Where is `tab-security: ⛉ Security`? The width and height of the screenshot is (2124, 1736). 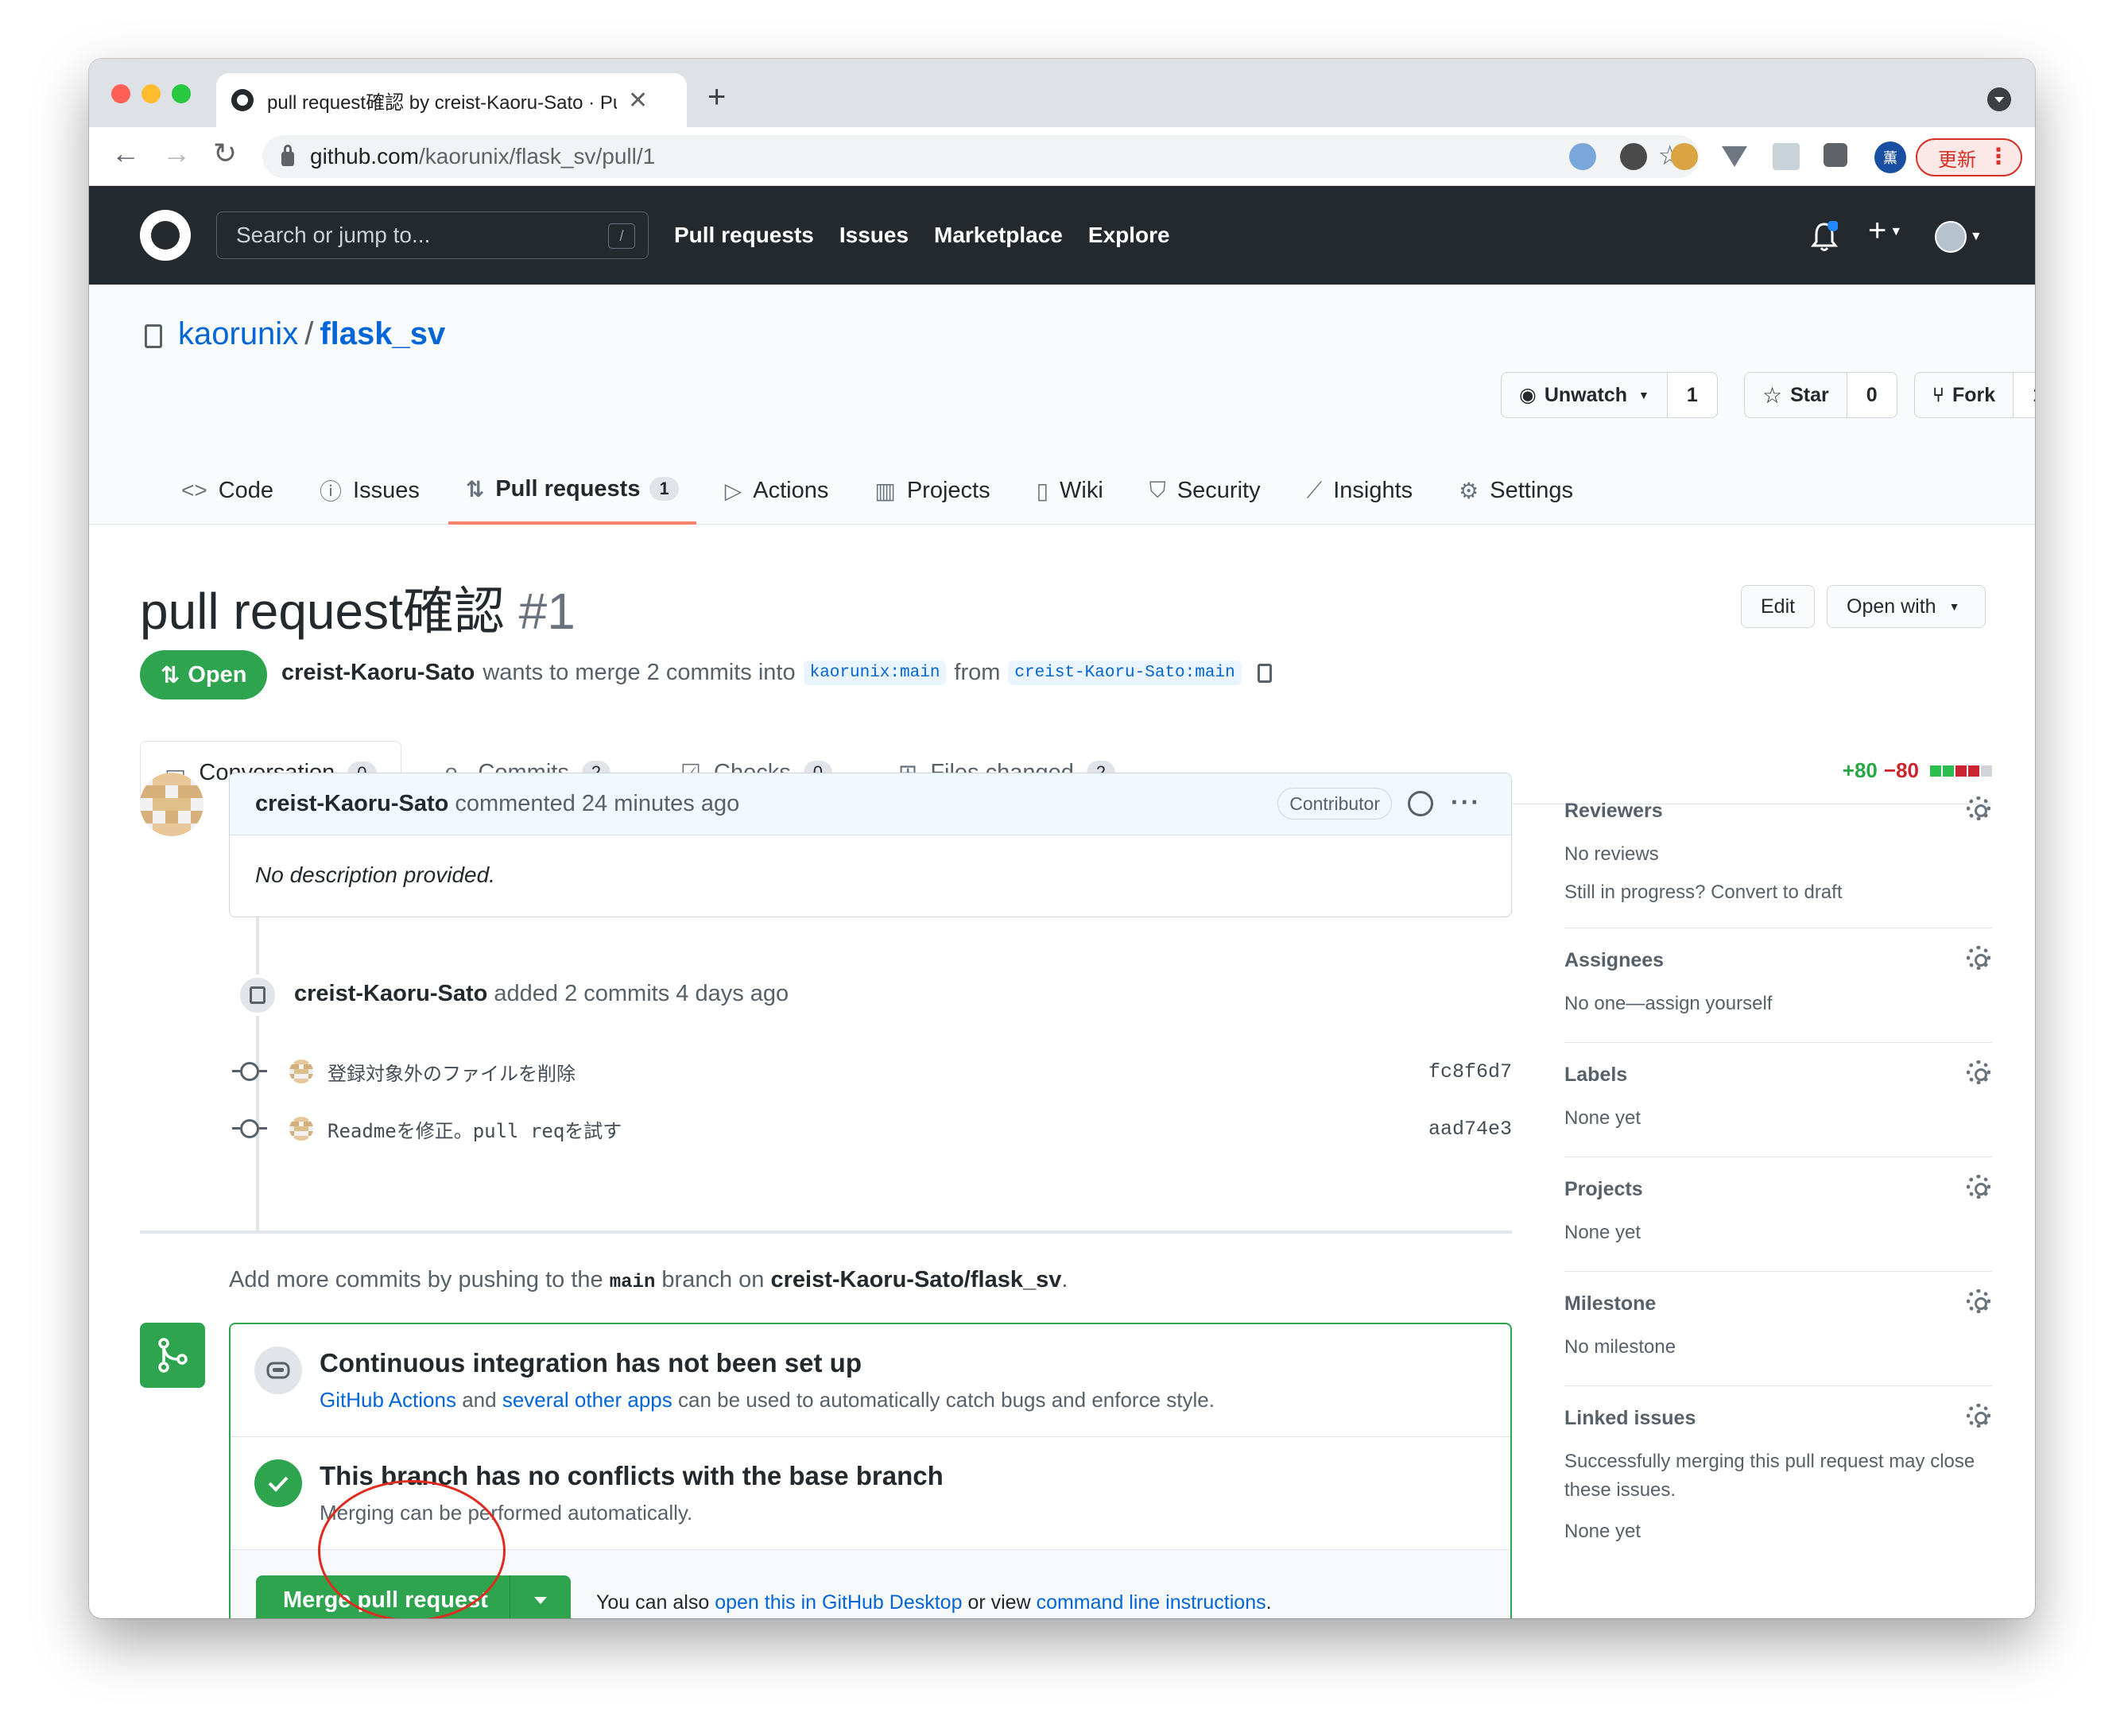
tab-security: ⛉ Security is located at coordinates (1205, 490).